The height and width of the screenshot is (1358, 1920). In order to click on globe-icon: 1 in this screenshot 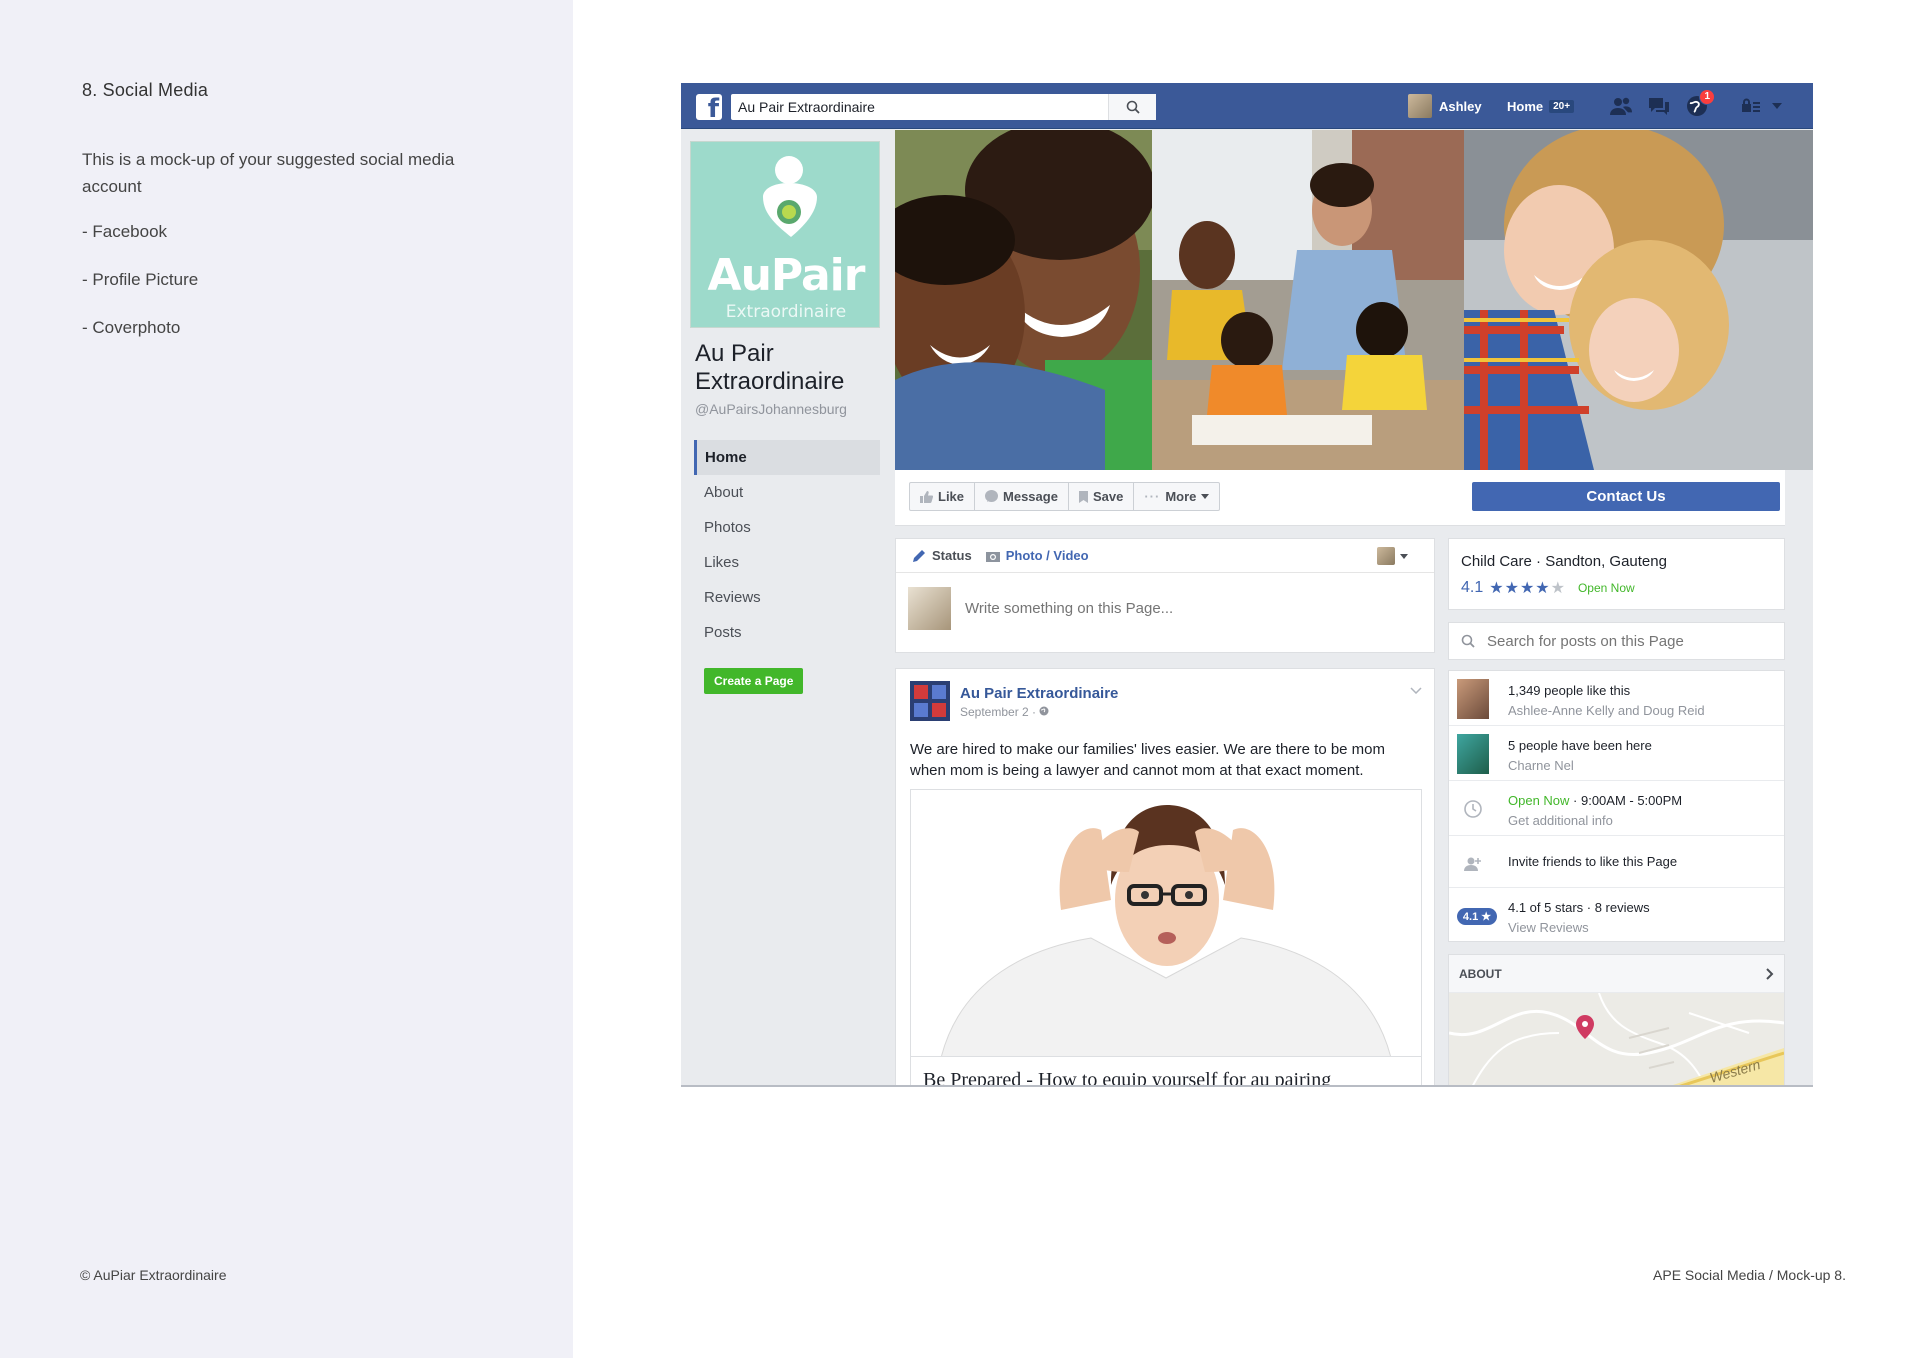, I will do `click(1700, 103)`.